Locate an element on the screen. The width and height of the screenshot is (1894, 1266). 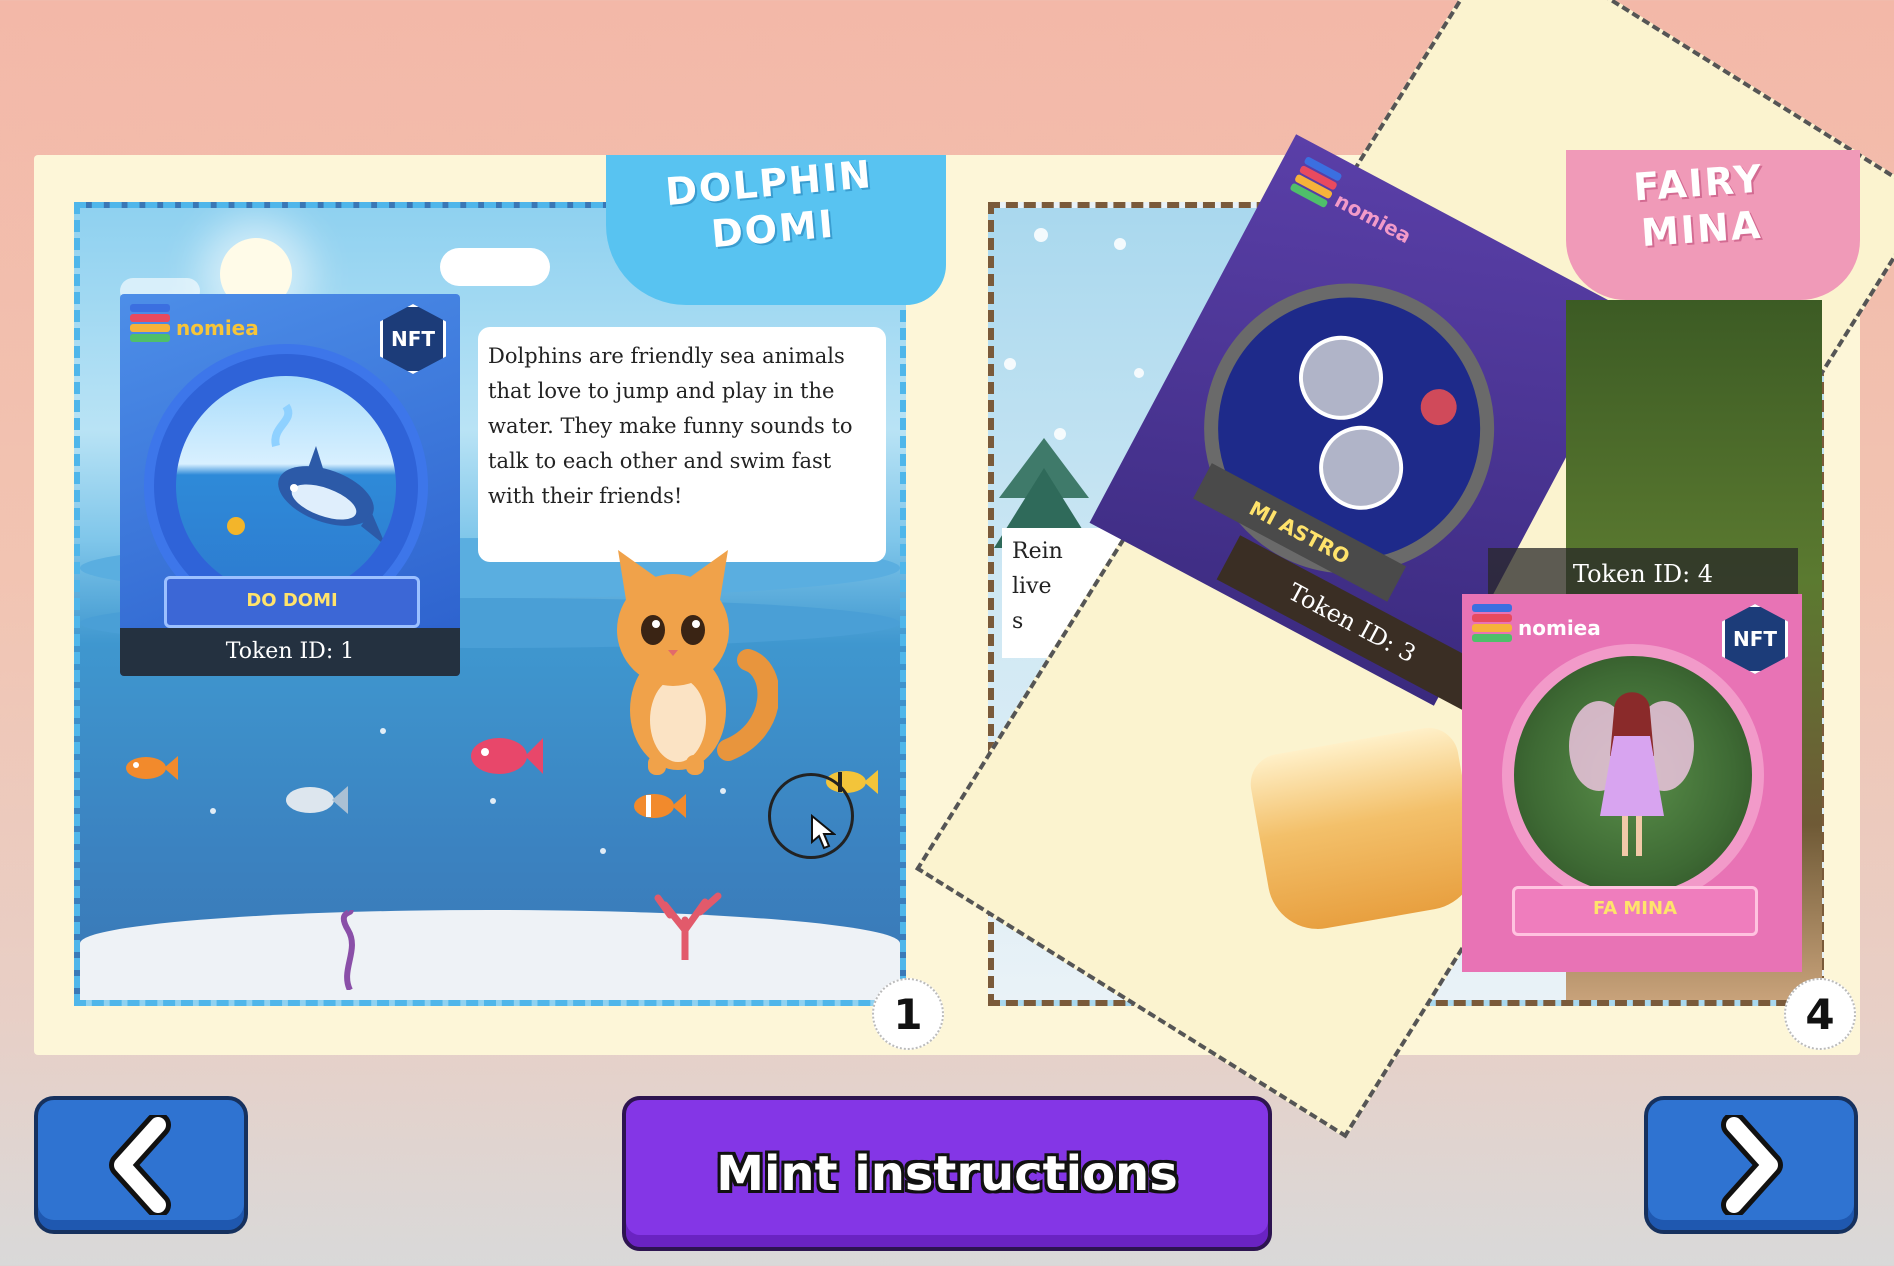
cloud-illustration is located at coordinates (495, 267).